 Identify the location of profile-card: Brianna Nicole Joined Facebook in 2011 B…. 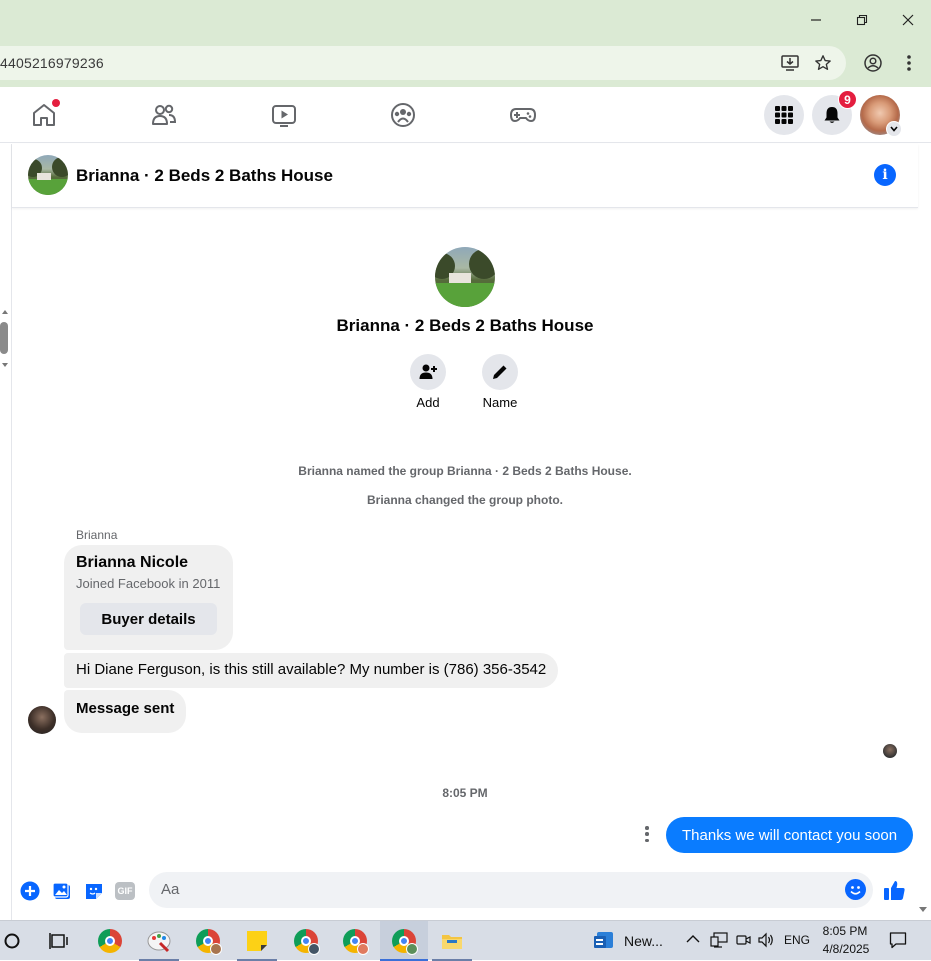
(148, 597).